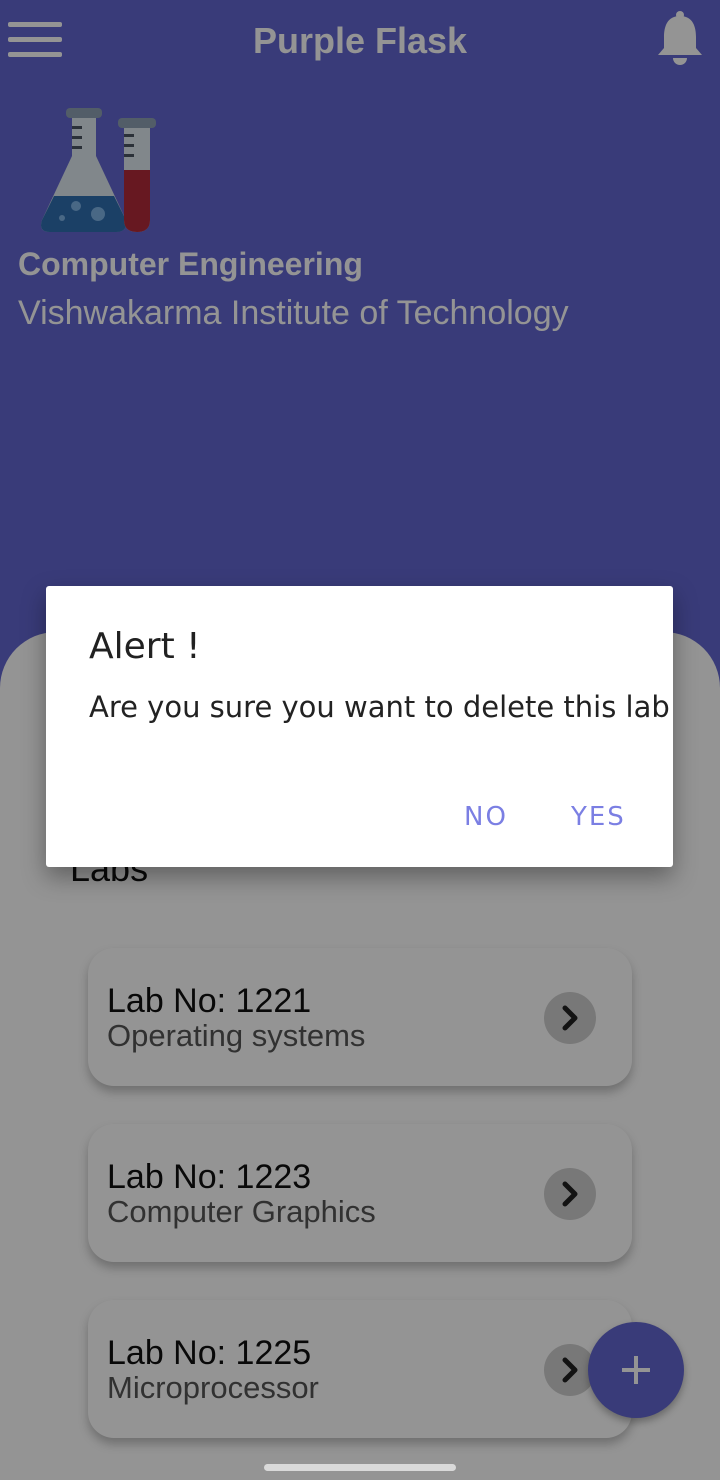 Image resolution: width=720 pixels, height=1480 pixels. Describe the element at coordinates (360, 1467) in the screenshot. I see `home-indicator` at that location.